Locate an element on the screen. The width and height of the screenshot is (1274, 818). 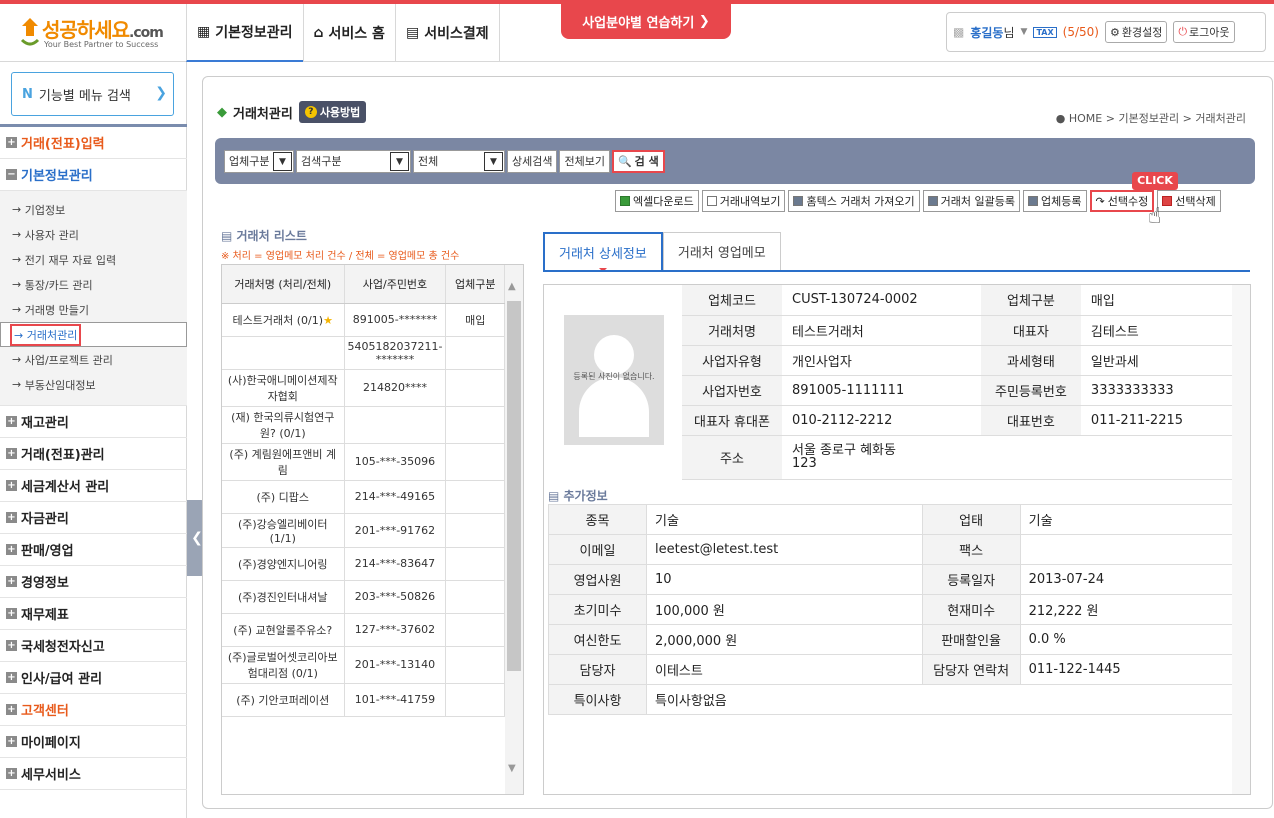
delete-selected-button: 선택삭제 is located at coordinates (1189, 201).